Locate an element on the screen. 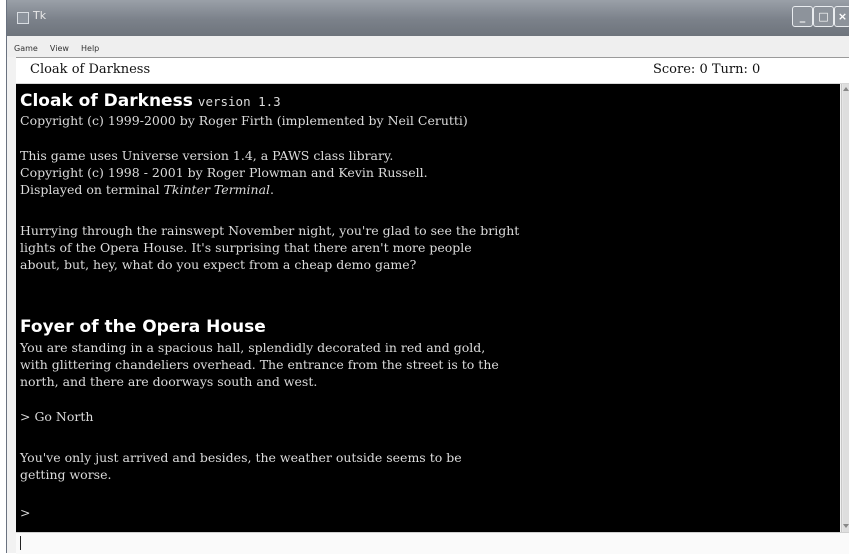  status-line: Cloak of Darkness Score: 0 Turn: 0 is located at coordinates (432, 70).